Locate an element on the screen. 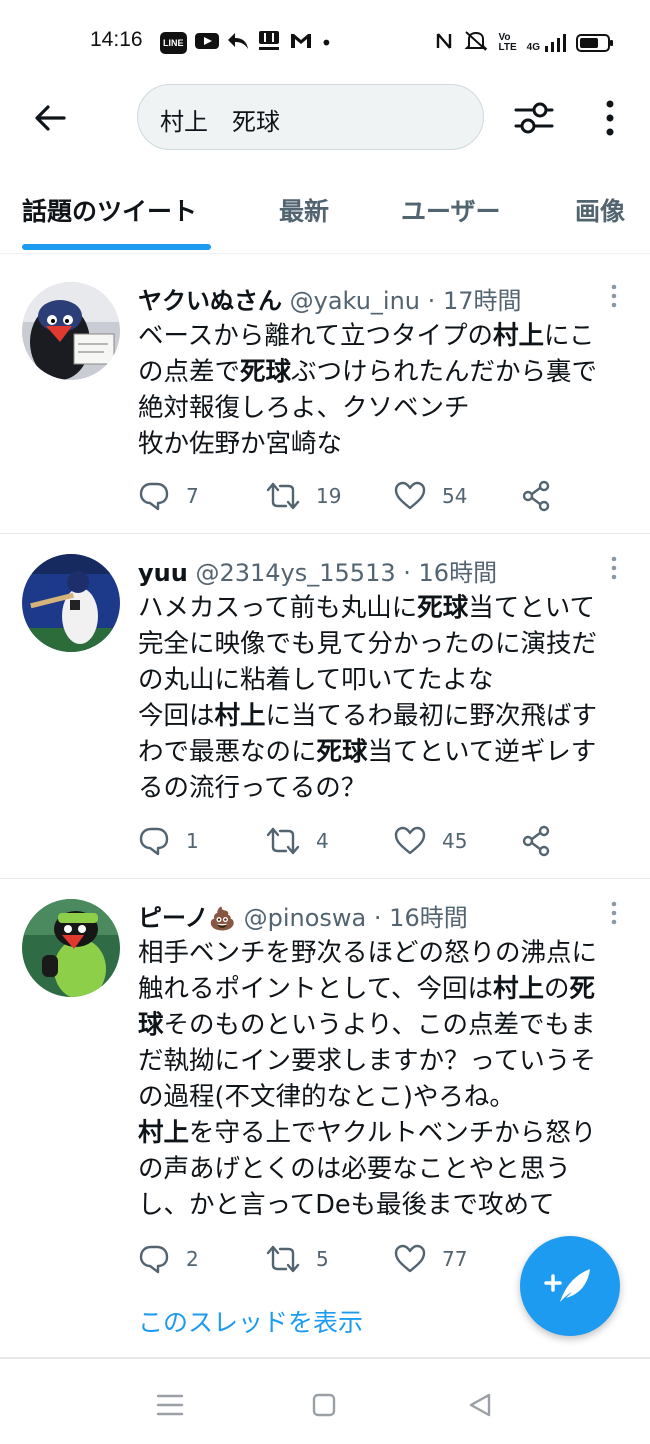  retweet-button: 4 is located at coordinates (297, 841).